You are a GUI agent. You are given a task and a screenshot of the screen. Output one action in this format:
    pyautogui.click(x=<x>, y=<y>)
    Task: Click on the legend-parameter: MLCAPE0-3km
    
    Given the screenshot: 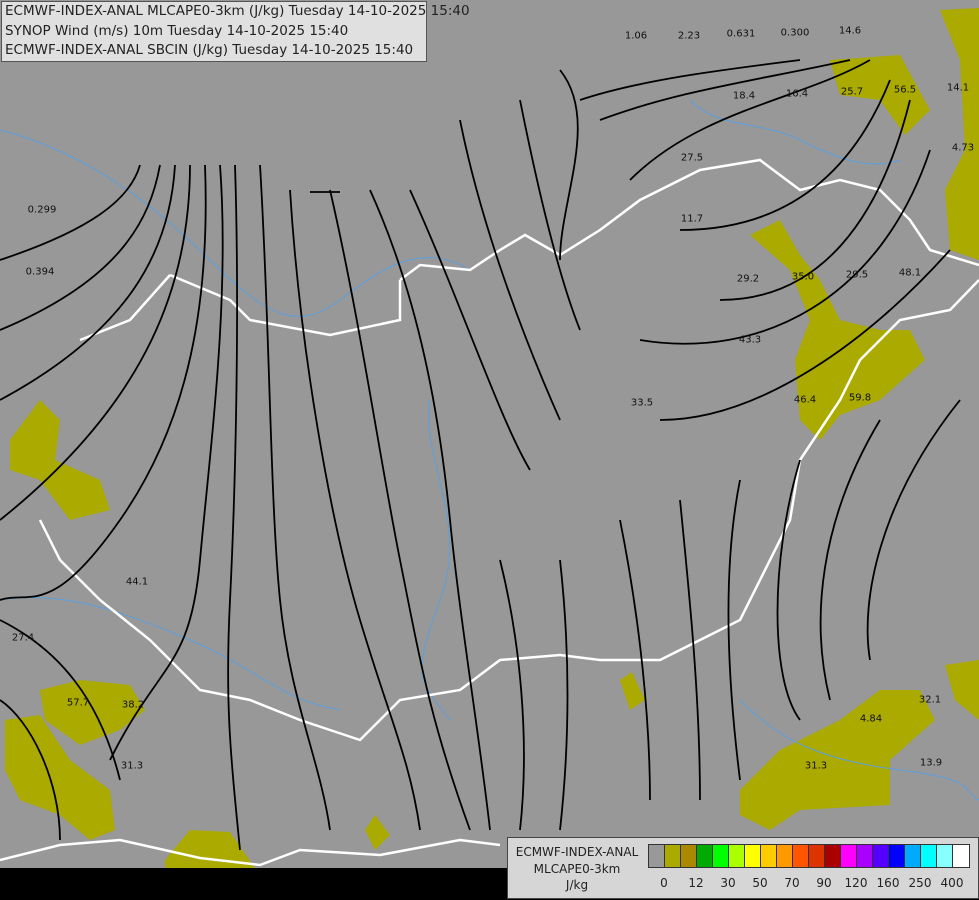 What is the action you would take?
    pyautogui.click(x=577, y=868)
    